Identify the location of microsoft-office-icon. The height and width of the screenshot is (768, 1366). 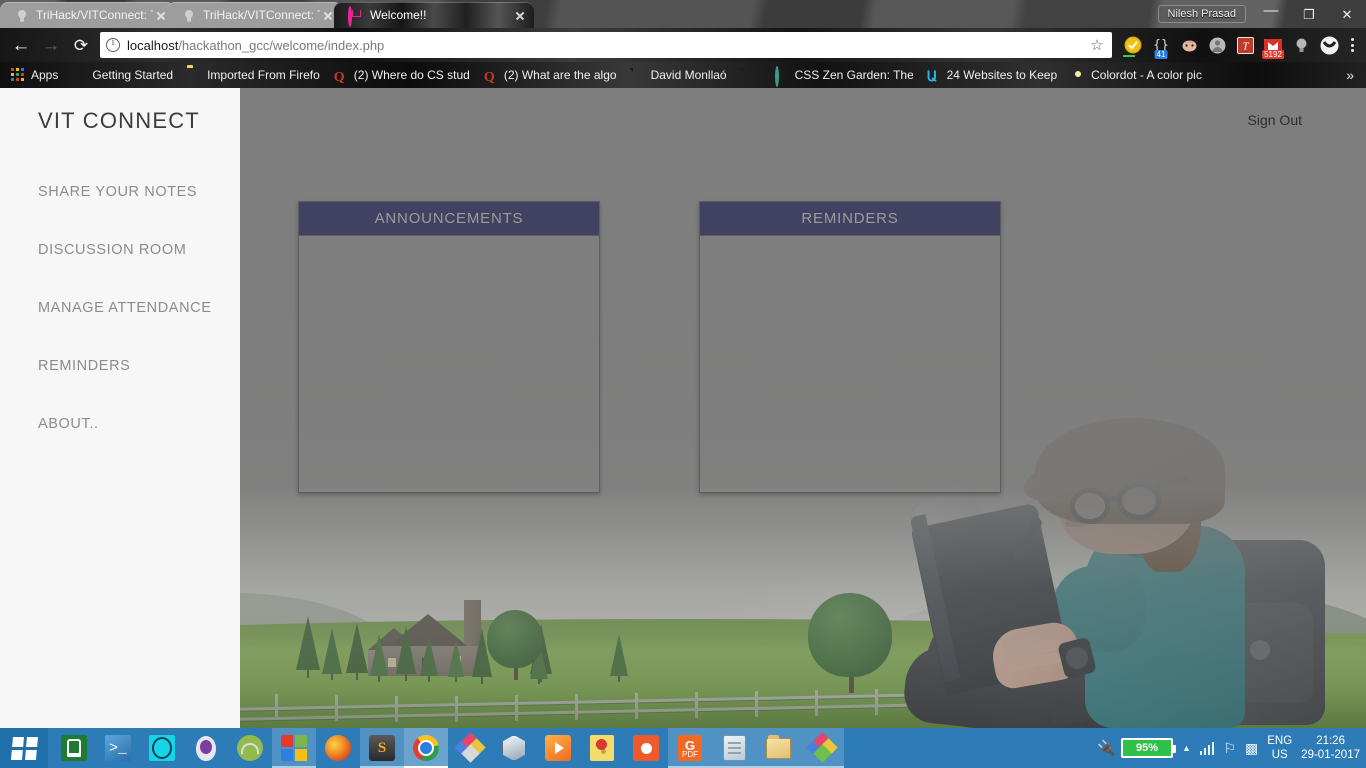
(294, 748).